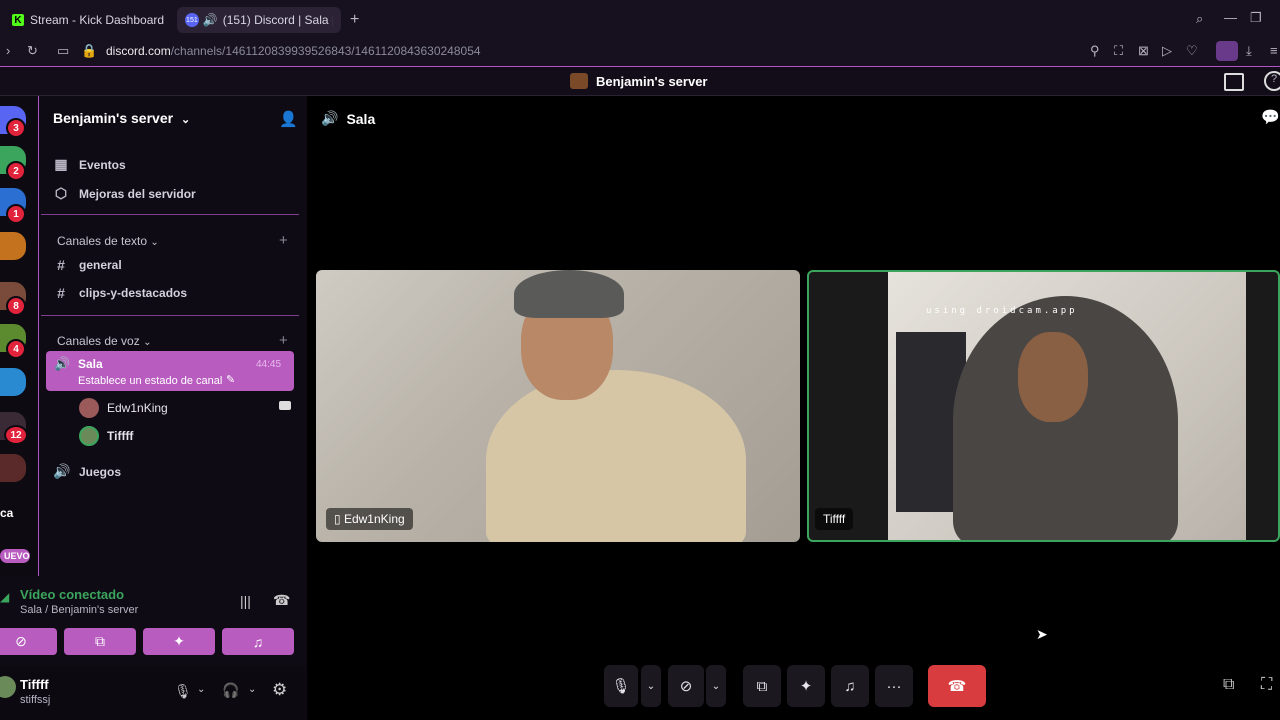  Describe the element at coordinates (89, 50) in the screenshot. I see `lock-icon: 🔒` at that location.